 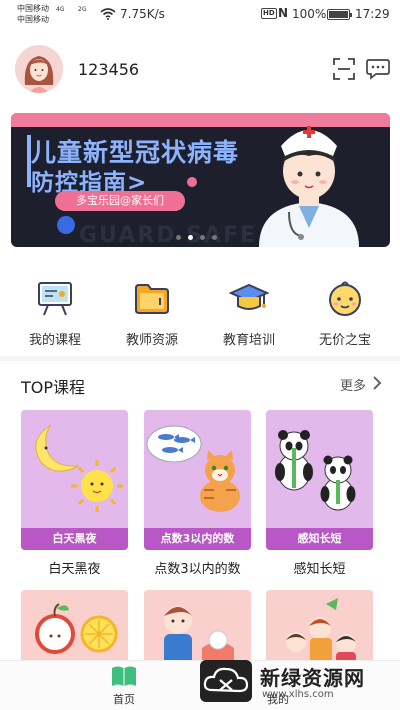 I want to click on open-book-icon, so click(x=124, y=676).